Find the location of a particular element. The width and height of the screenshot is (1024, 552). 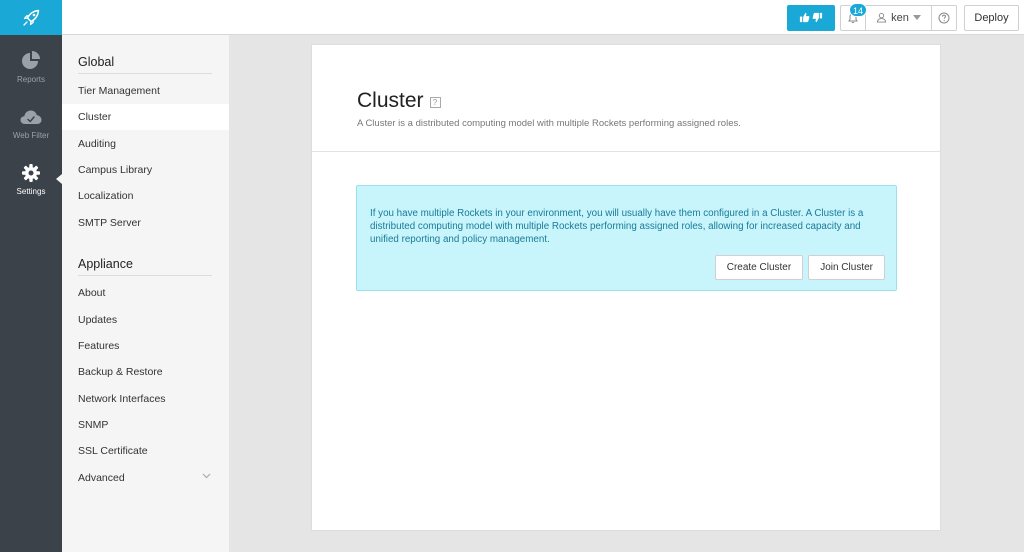

subnav-item-smtp-server: SMTP Server is located at coordinates (145, 223).